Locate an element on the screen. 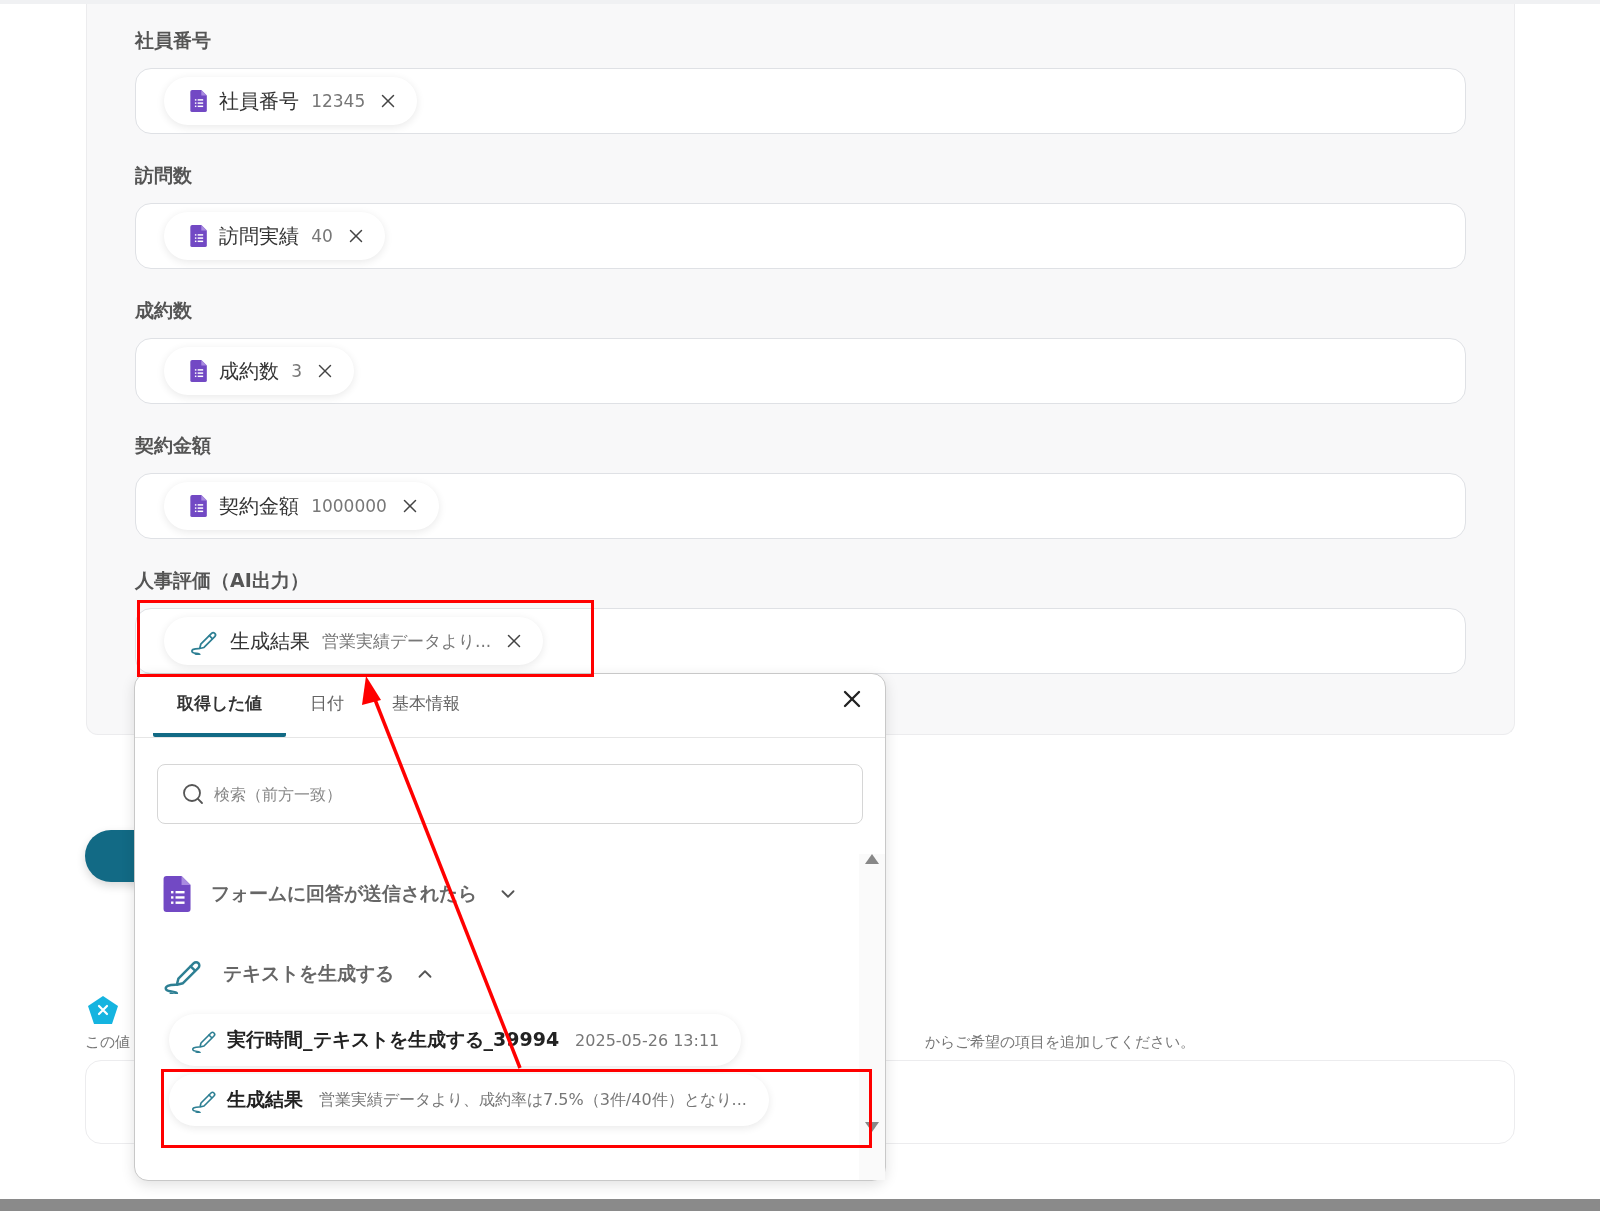 The image size is (1600, 1221). tab: 日付 is located at coordinates (327, 713).